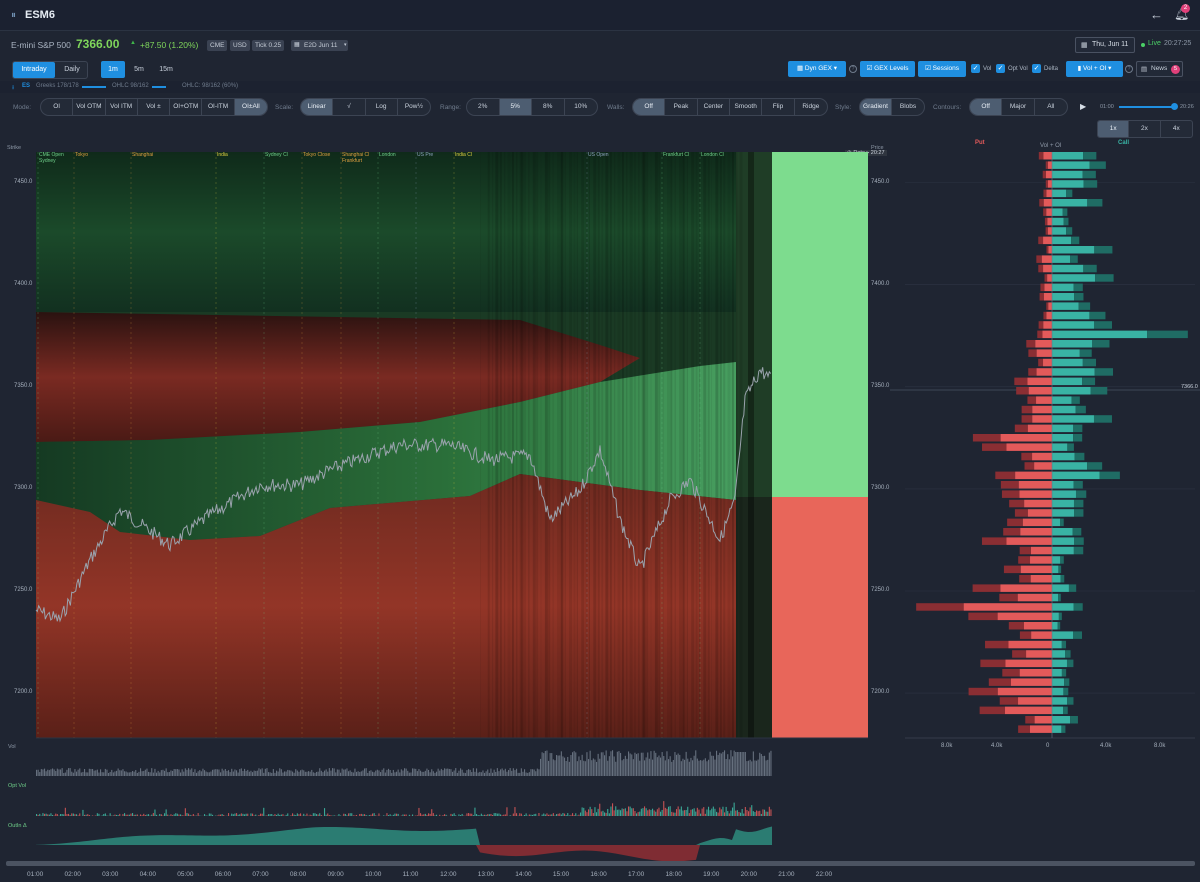 This screenshot has height=882, width=1200. What do you see at coordinates (113, 69) in the screenshot?
I see `tf-1m: 1m` at bounding box center [113, 69].